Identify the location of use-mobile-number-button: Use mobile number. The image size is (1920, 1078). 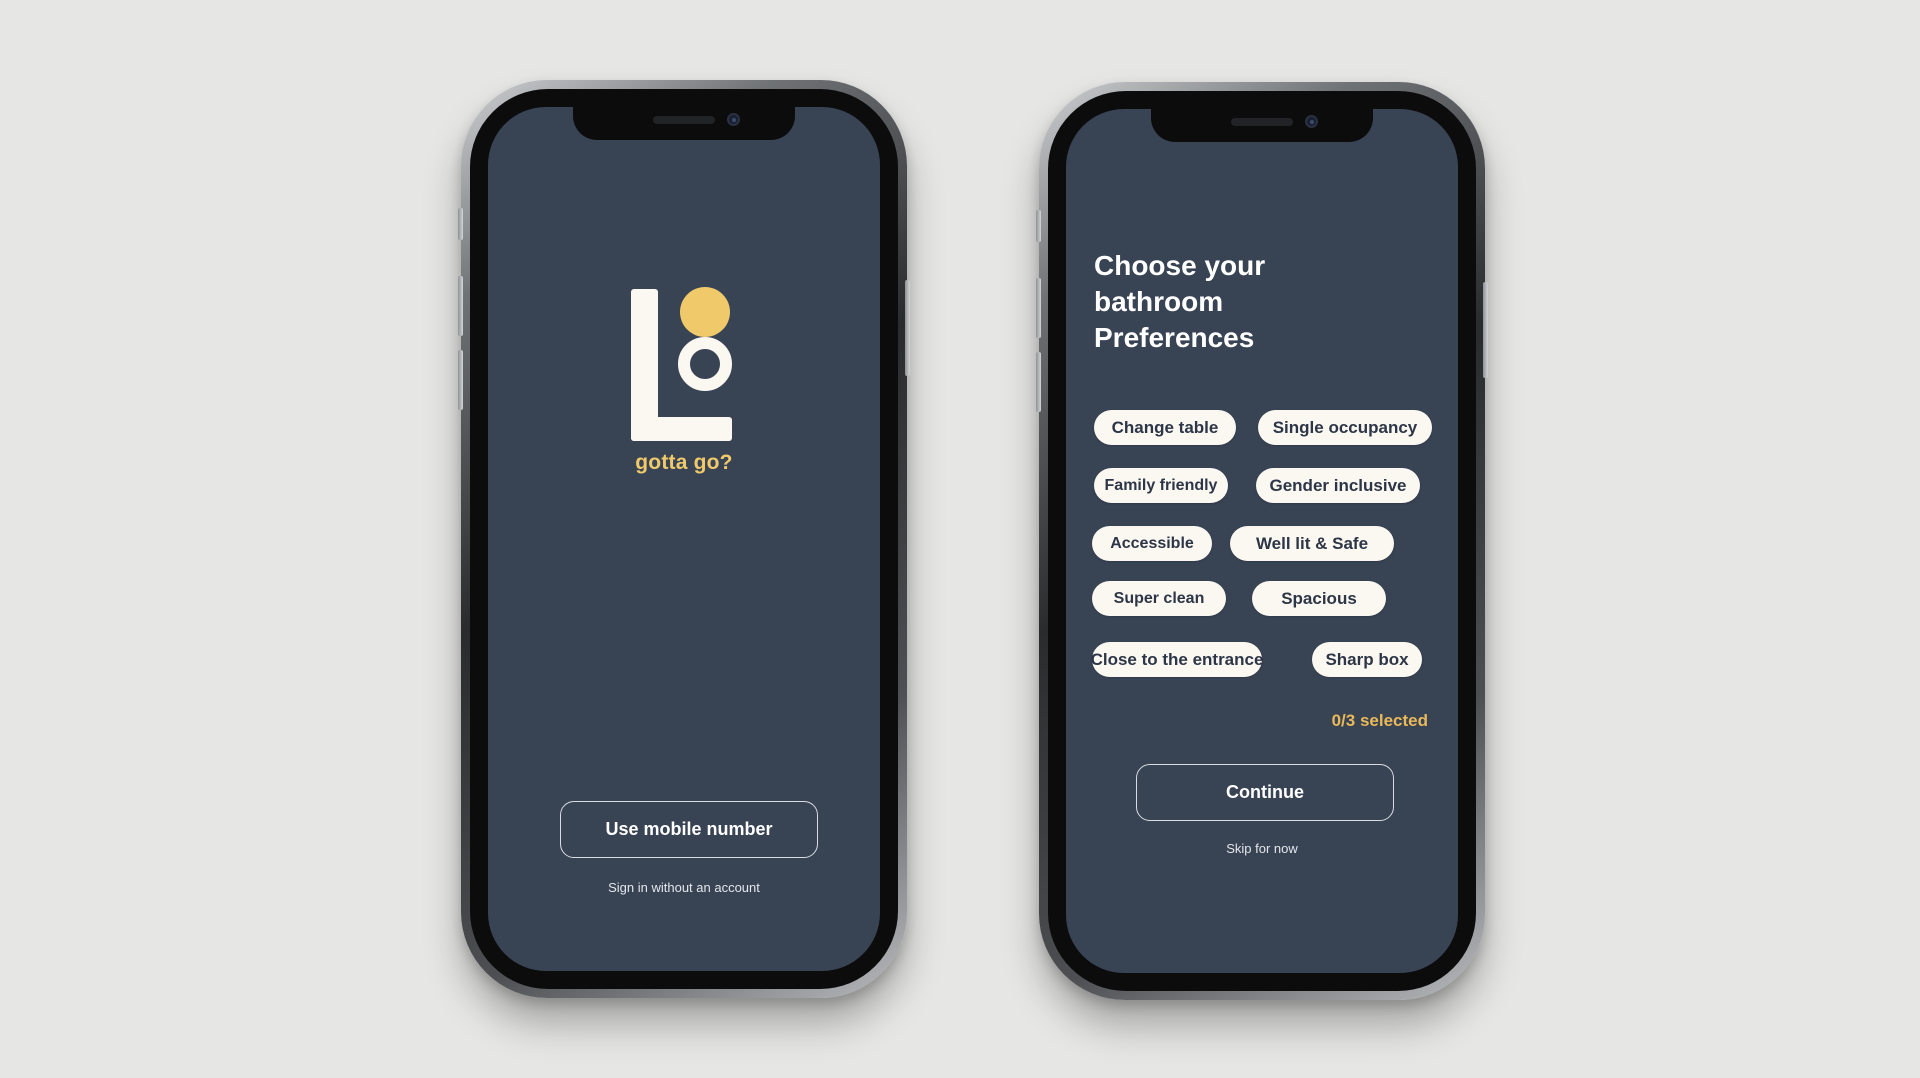
(689, 829).